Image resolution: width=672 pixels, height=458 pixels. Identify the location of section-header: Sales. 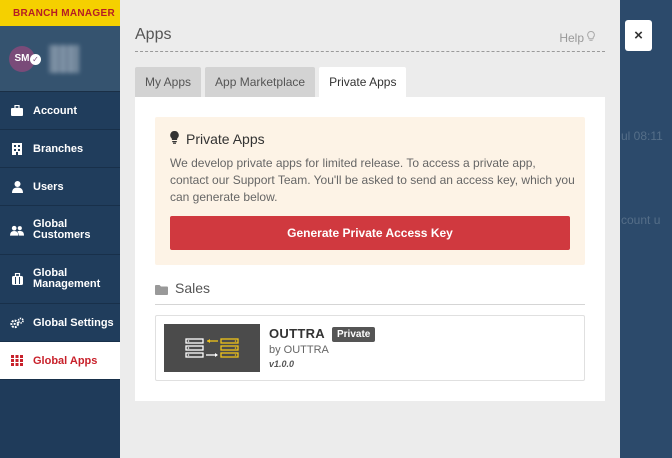
(370, 292).